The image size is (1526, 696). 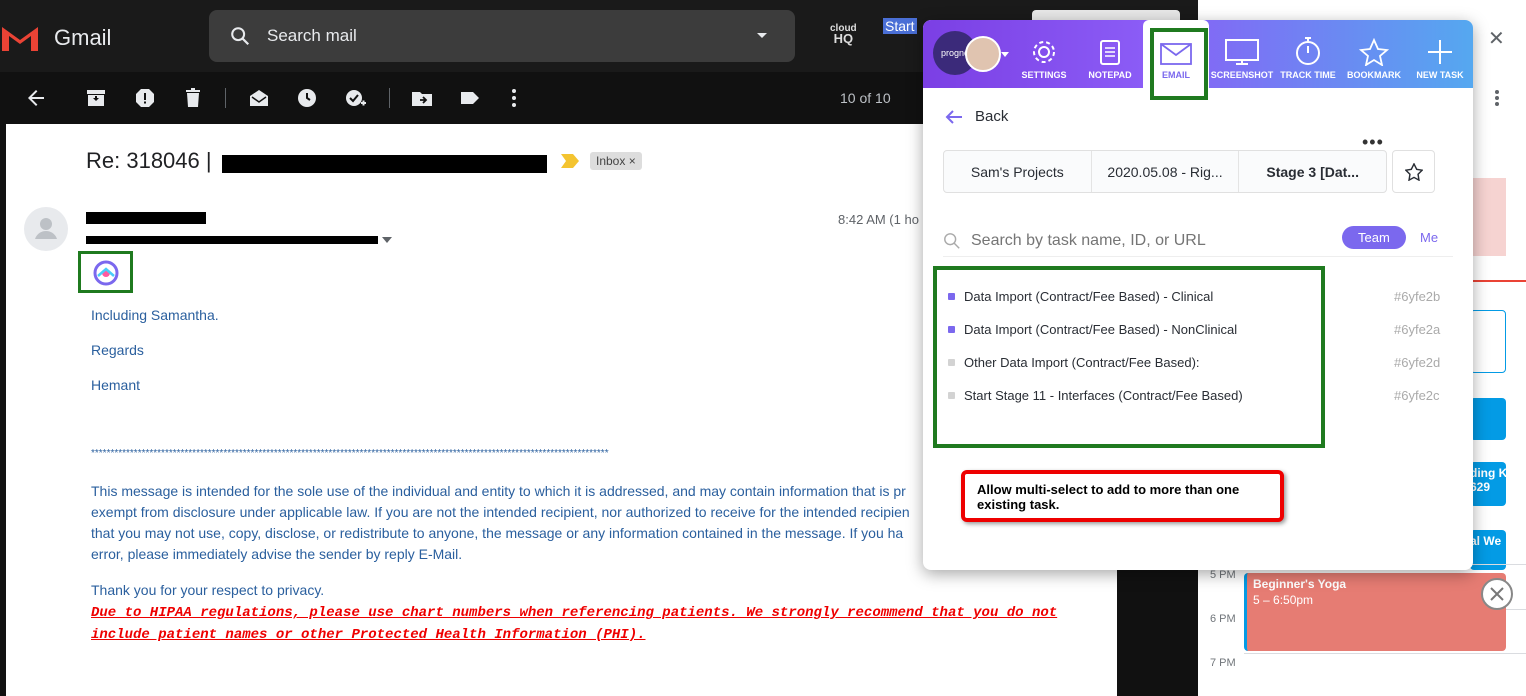 What do you see at coordinates (1385, 653) in the screenshot?
I see `hour-divider` at bounding box center [1385, 653].